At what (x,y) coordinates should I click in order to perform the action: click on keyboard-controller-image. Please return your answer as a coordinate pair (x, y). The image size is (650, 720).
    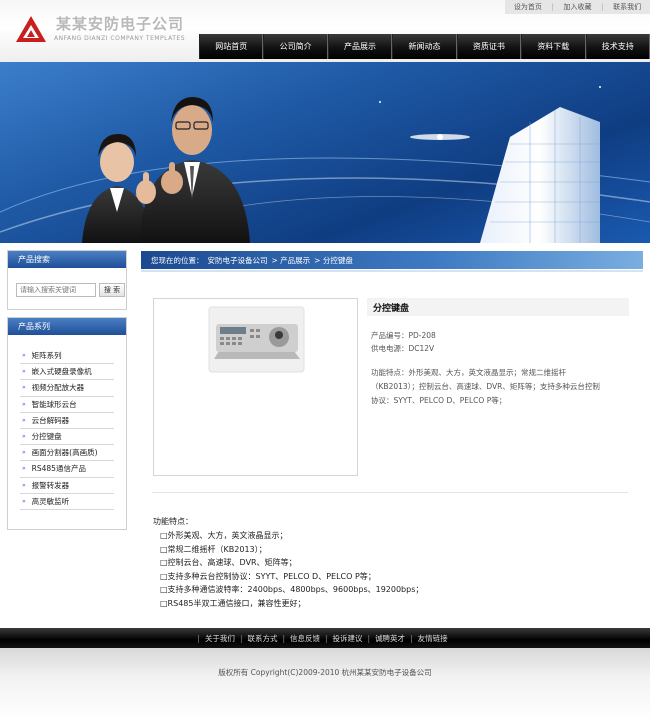
    Looking at the image, I should click on (256, 339).